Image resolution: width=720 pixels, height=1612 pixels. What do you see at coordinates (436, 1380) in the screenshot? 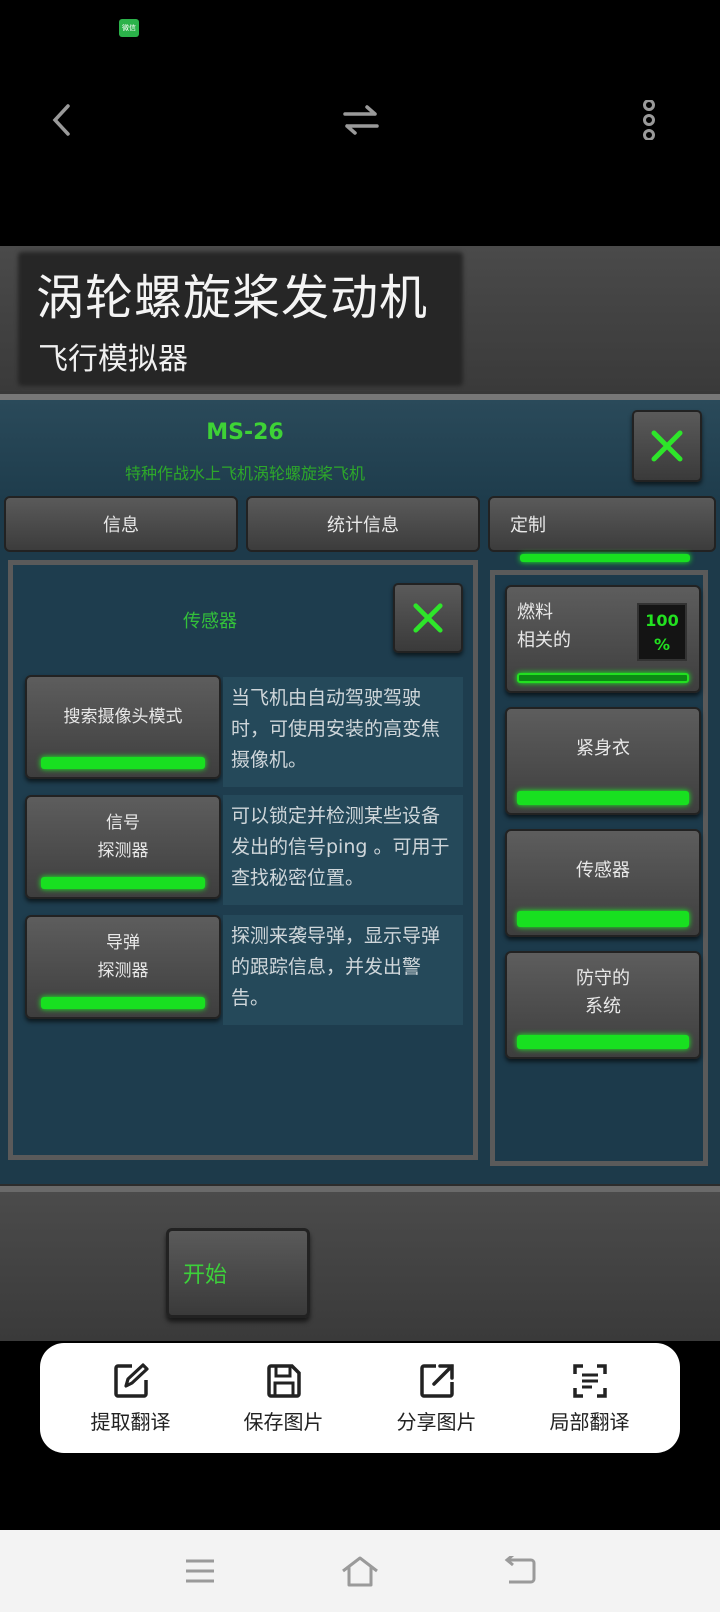
I see `share-icon` at bounding box center [436, 1380].